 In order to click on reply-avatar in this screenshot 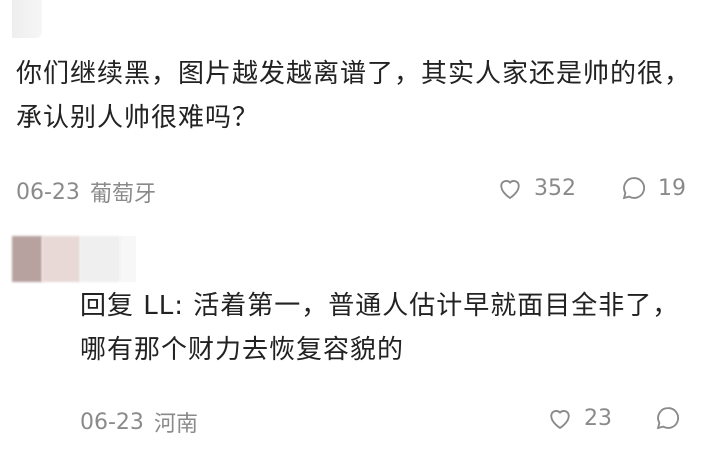, I will do `click(74, 259)`.